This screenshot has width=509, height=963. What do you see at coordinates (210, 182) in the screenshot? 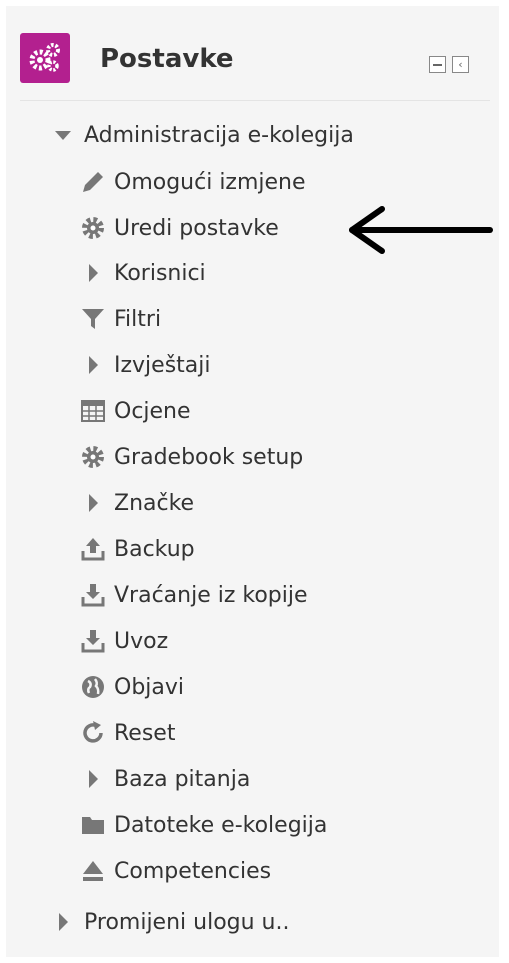
I see `tree-item-label: Omogući izmjene` at bounding box center [210, 182].